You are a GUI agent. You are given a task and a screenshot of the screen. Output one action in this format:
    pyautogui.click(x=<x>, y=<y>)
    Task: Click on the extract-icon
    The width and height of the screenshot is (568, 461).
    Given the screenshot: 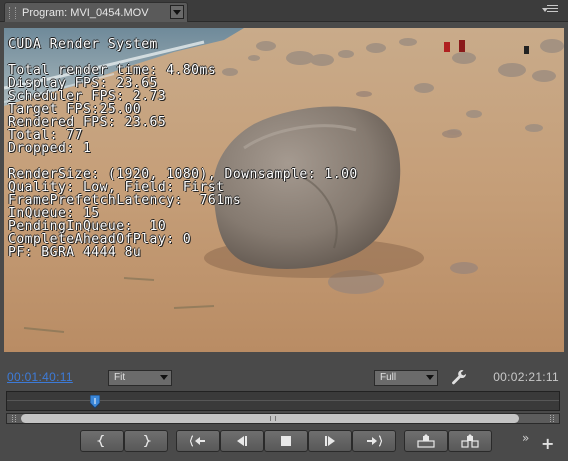 What is the action you would take?
    pyautogui.click(x=470, y=441)
    